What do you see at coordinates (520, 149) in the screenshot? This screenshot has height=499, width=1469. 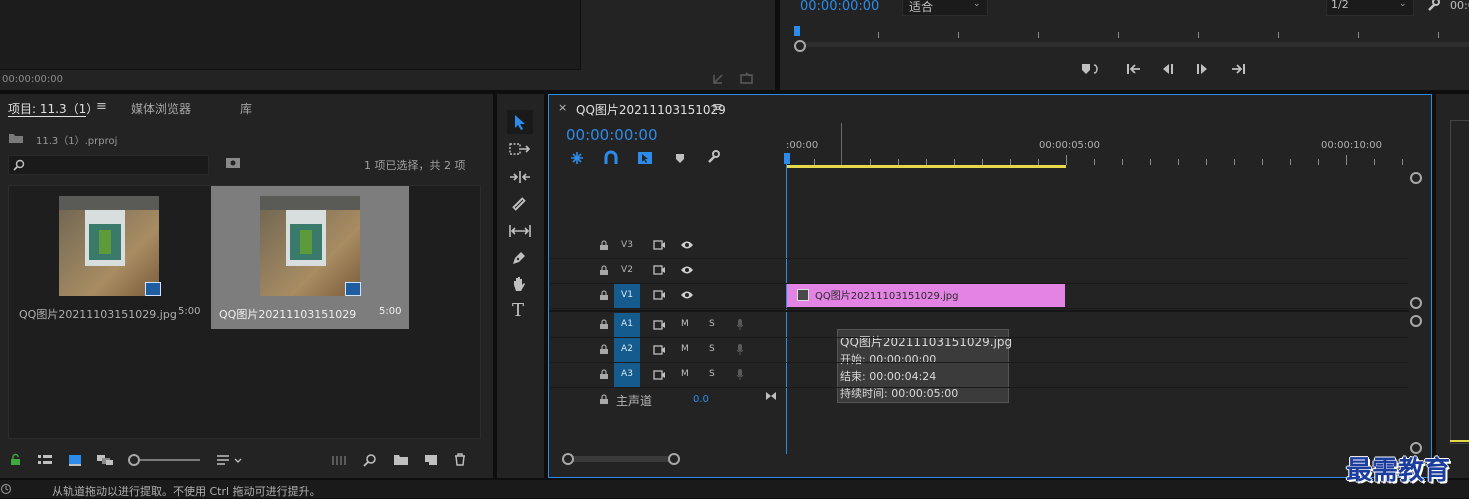 I see `track-select-icon` at bounding box center [520, 149].